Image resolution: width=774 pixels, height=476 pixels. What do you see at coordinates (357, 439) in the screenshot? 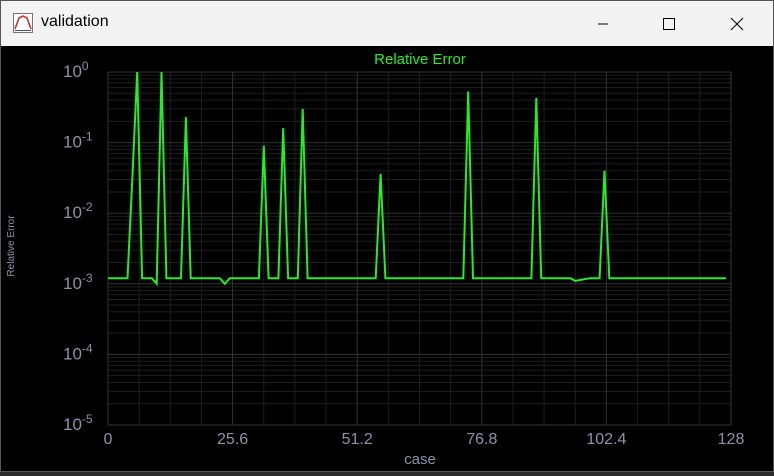
I see `x-tick-label: 51.2` at bounding box center [357, 439].